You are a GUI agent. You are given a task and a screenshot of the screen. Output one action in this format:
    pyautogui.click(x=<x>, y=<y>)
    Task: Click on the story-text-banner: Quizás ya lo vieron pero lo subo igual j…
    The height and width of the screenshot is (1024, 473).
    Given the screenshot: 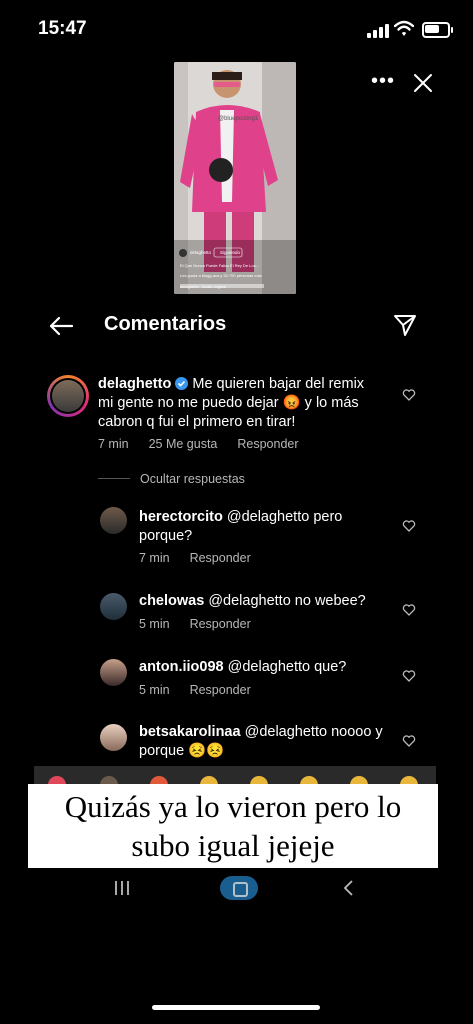 What is the action you would take?
    pyautogui.click(x=233, y=826)
    